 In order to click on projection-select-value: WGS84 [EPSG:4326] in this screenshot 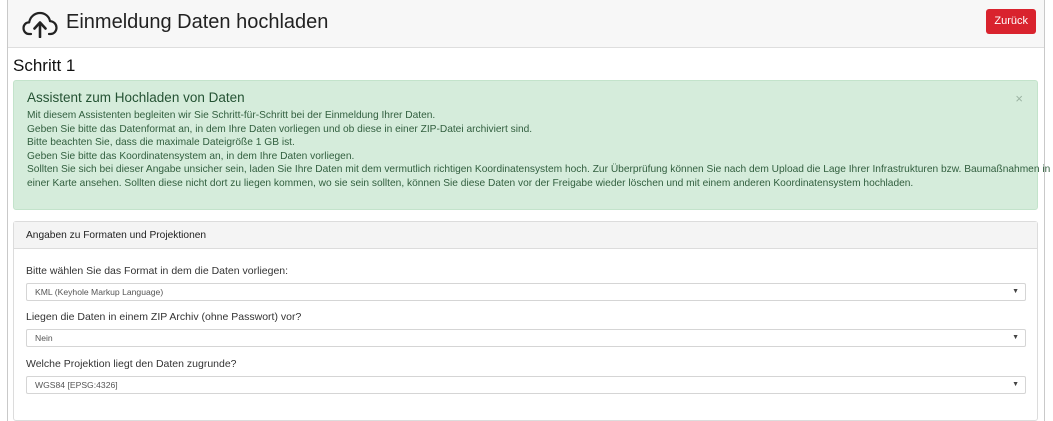, I will do `click(76, 385)`.